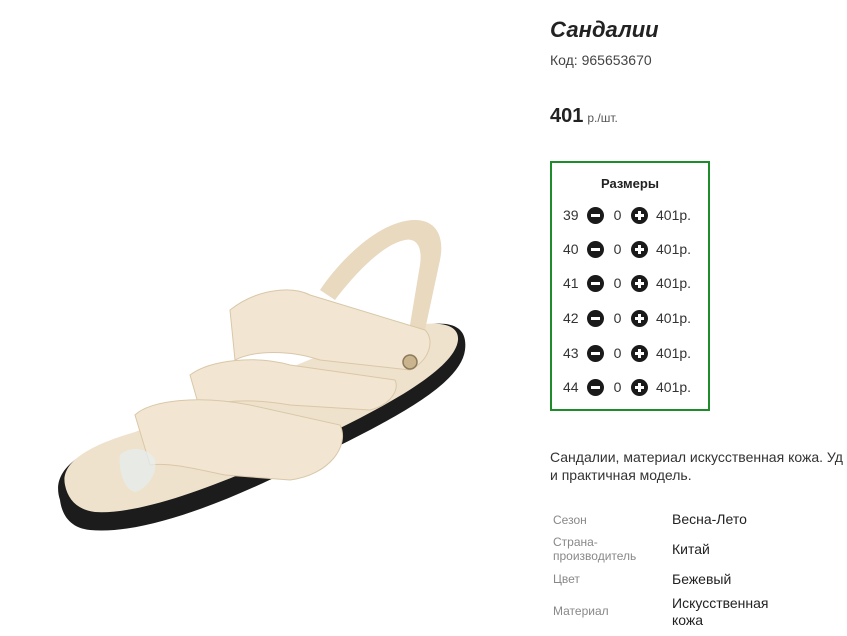 The height and width of the screenshot is (636, 847). I want to click on size-row: 42 0 401р., so click(627, 318).